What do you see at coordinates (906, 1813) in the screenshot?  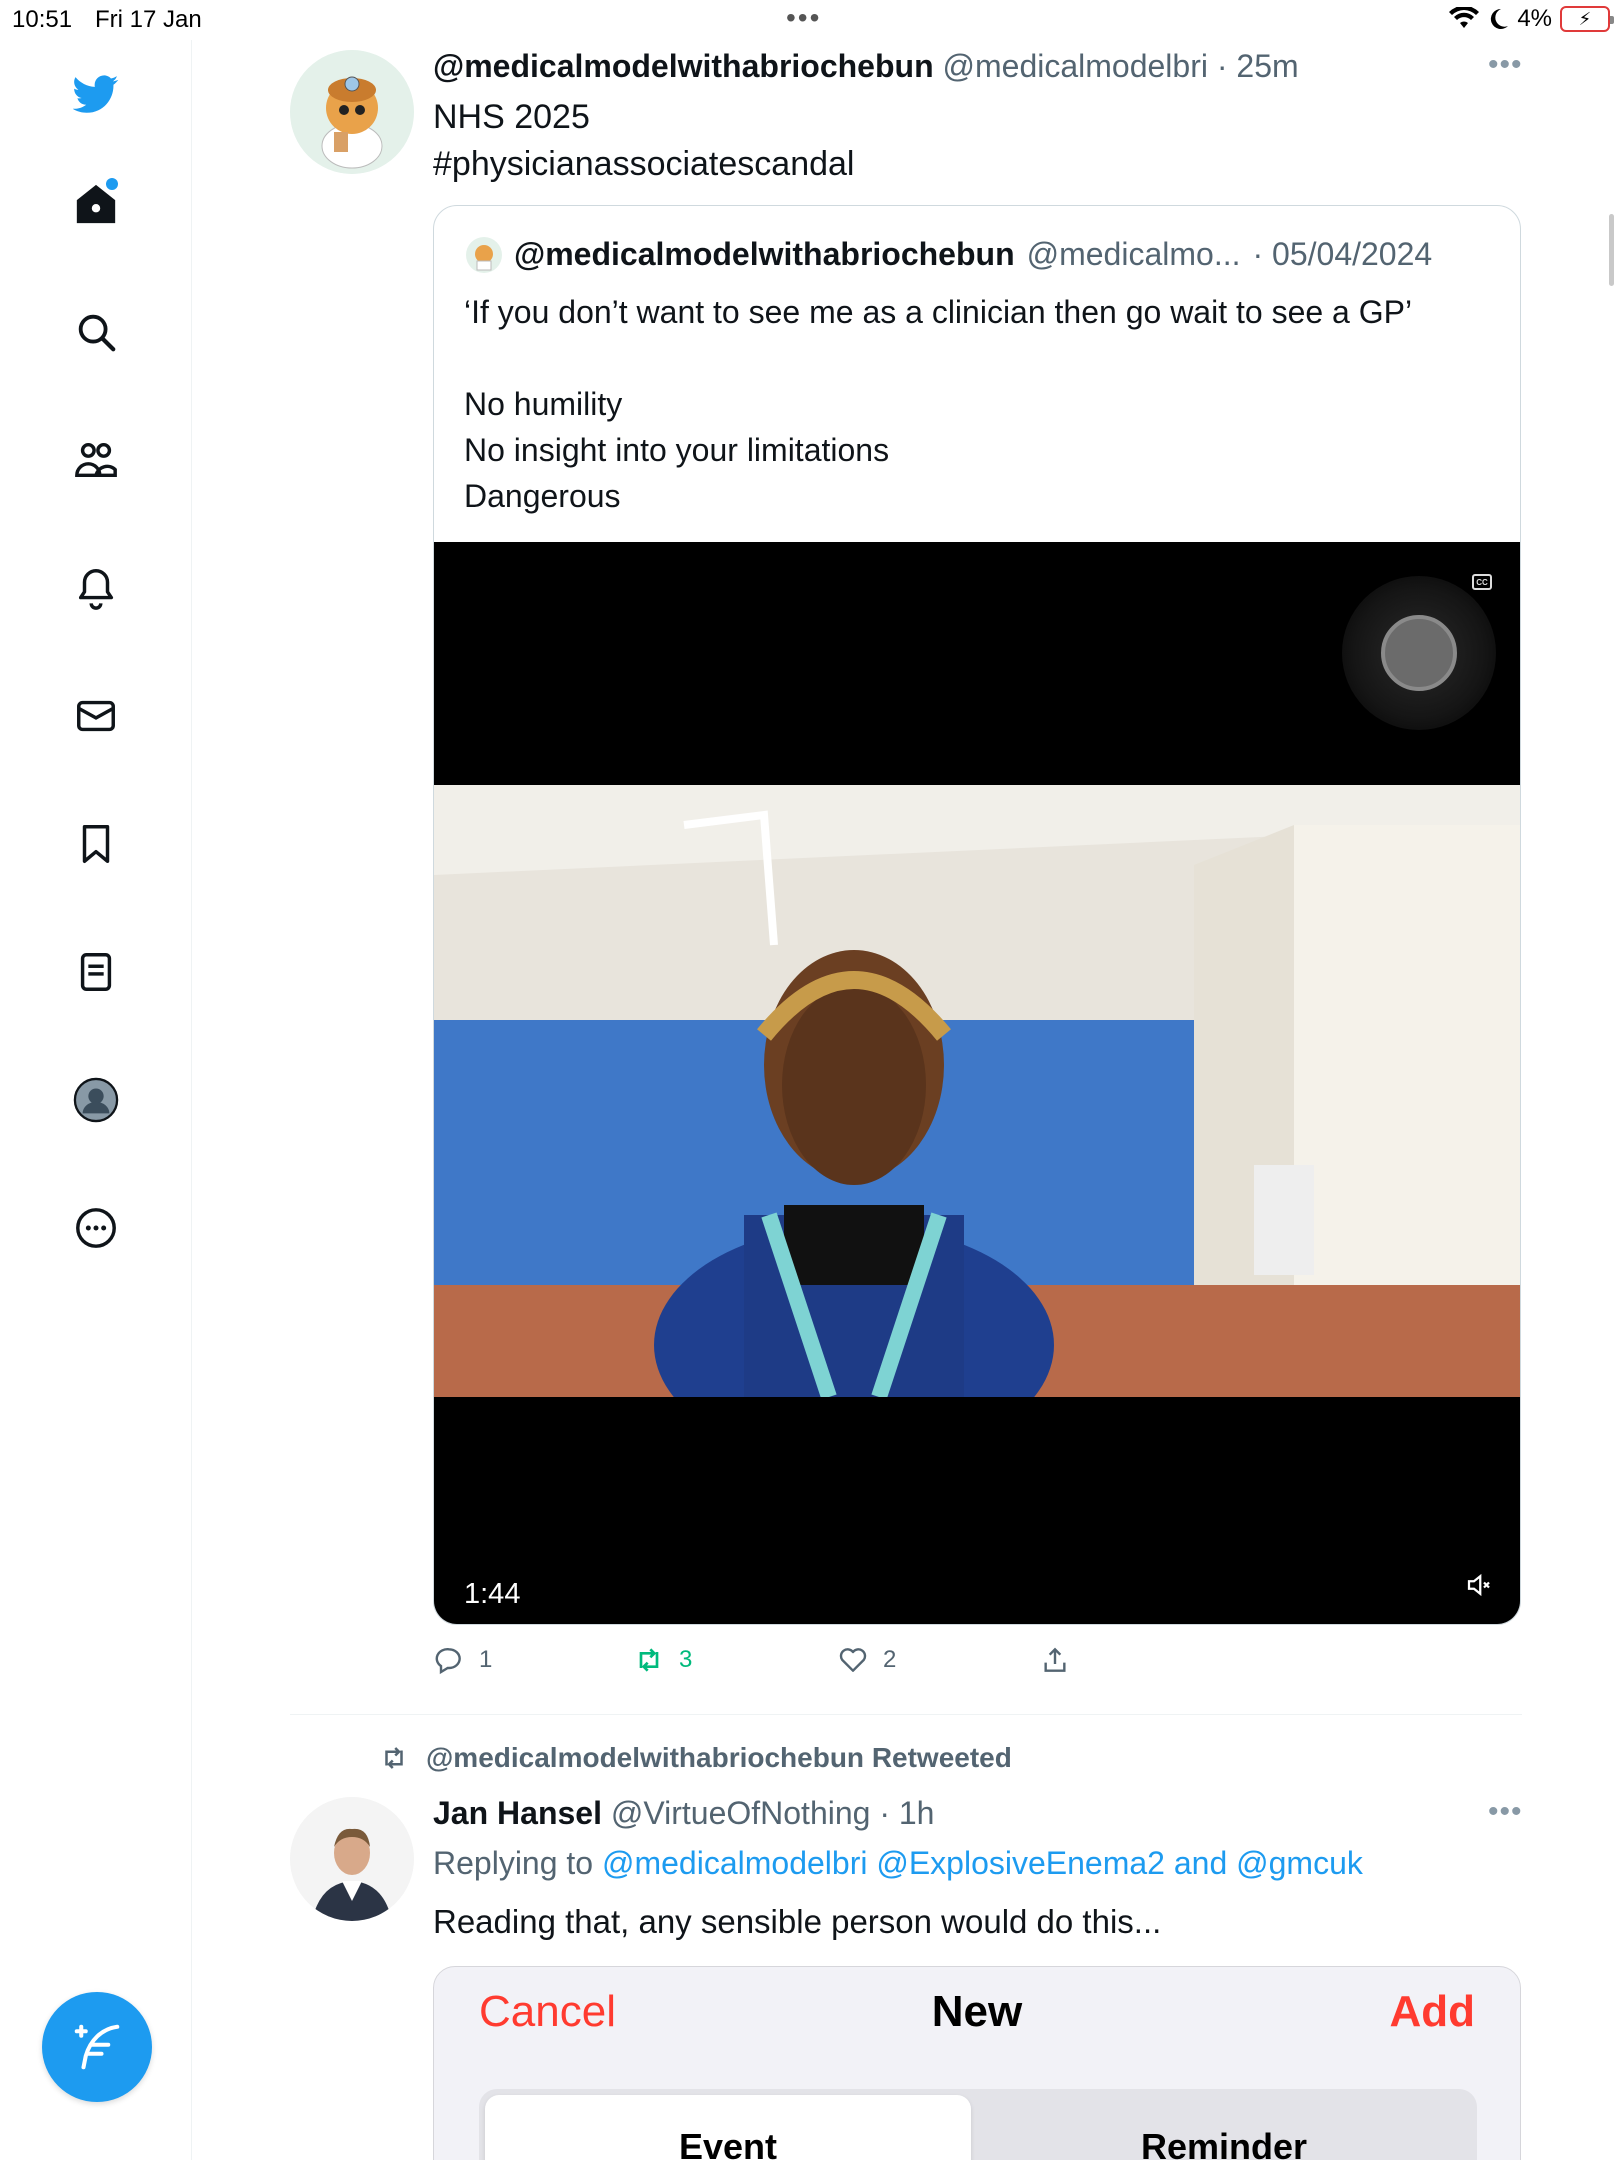 I see `tweet-time: · 1h` at bounding box center [906, 1813].